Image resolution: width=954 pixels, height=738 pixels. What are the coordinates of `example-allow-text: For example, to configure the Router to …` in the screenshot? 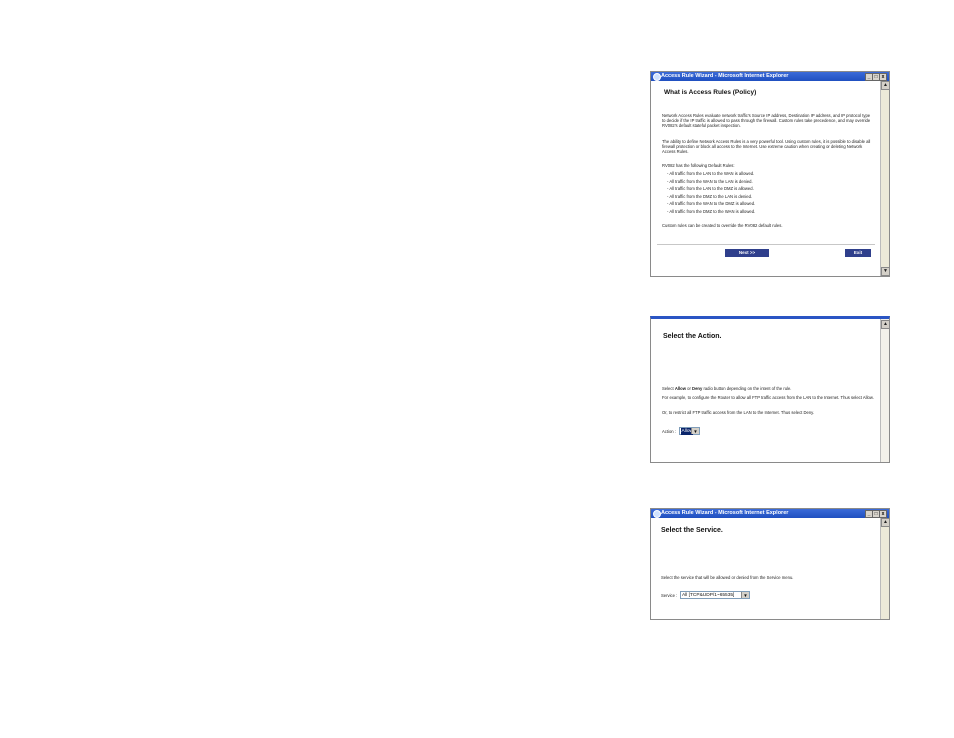 It's located at (768, 397).